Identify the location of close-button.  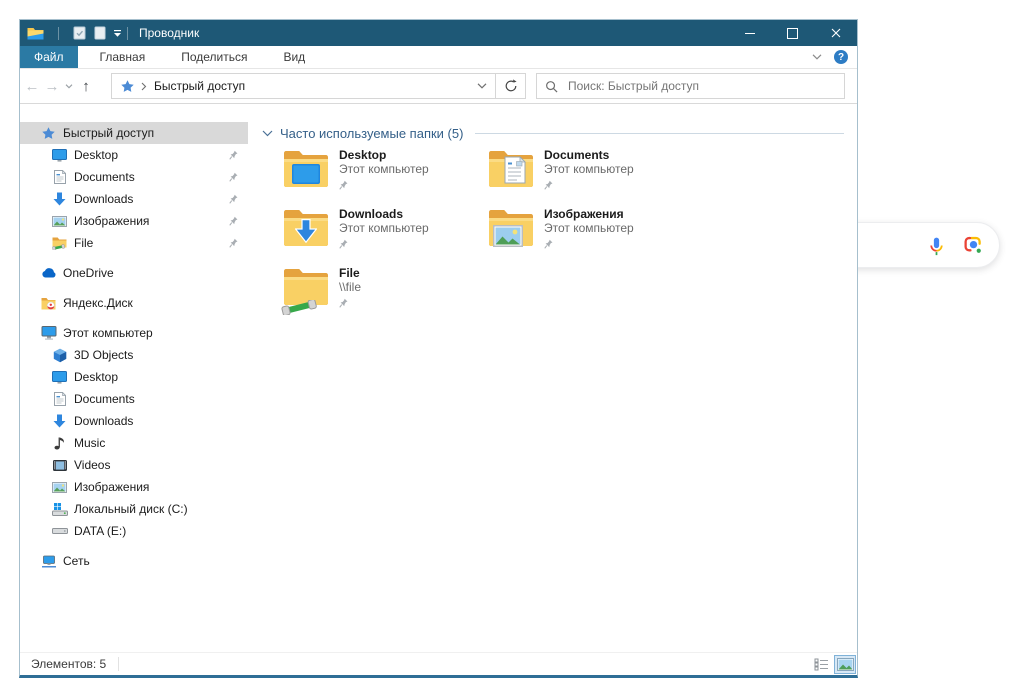
(835, 33).